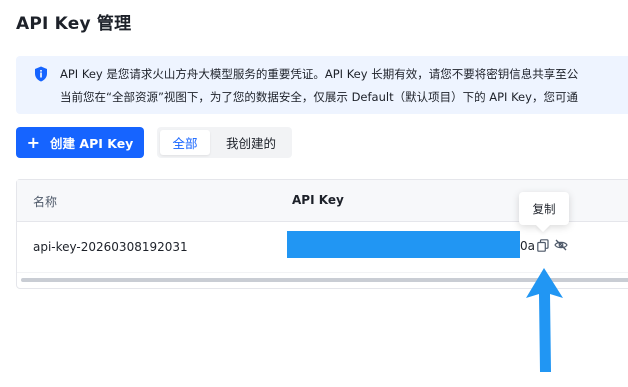 This screenshot has height=387, width=628. Describe the element at coordinates (33, 142) in the screenshot. I see `plus-icon: +` at that location.